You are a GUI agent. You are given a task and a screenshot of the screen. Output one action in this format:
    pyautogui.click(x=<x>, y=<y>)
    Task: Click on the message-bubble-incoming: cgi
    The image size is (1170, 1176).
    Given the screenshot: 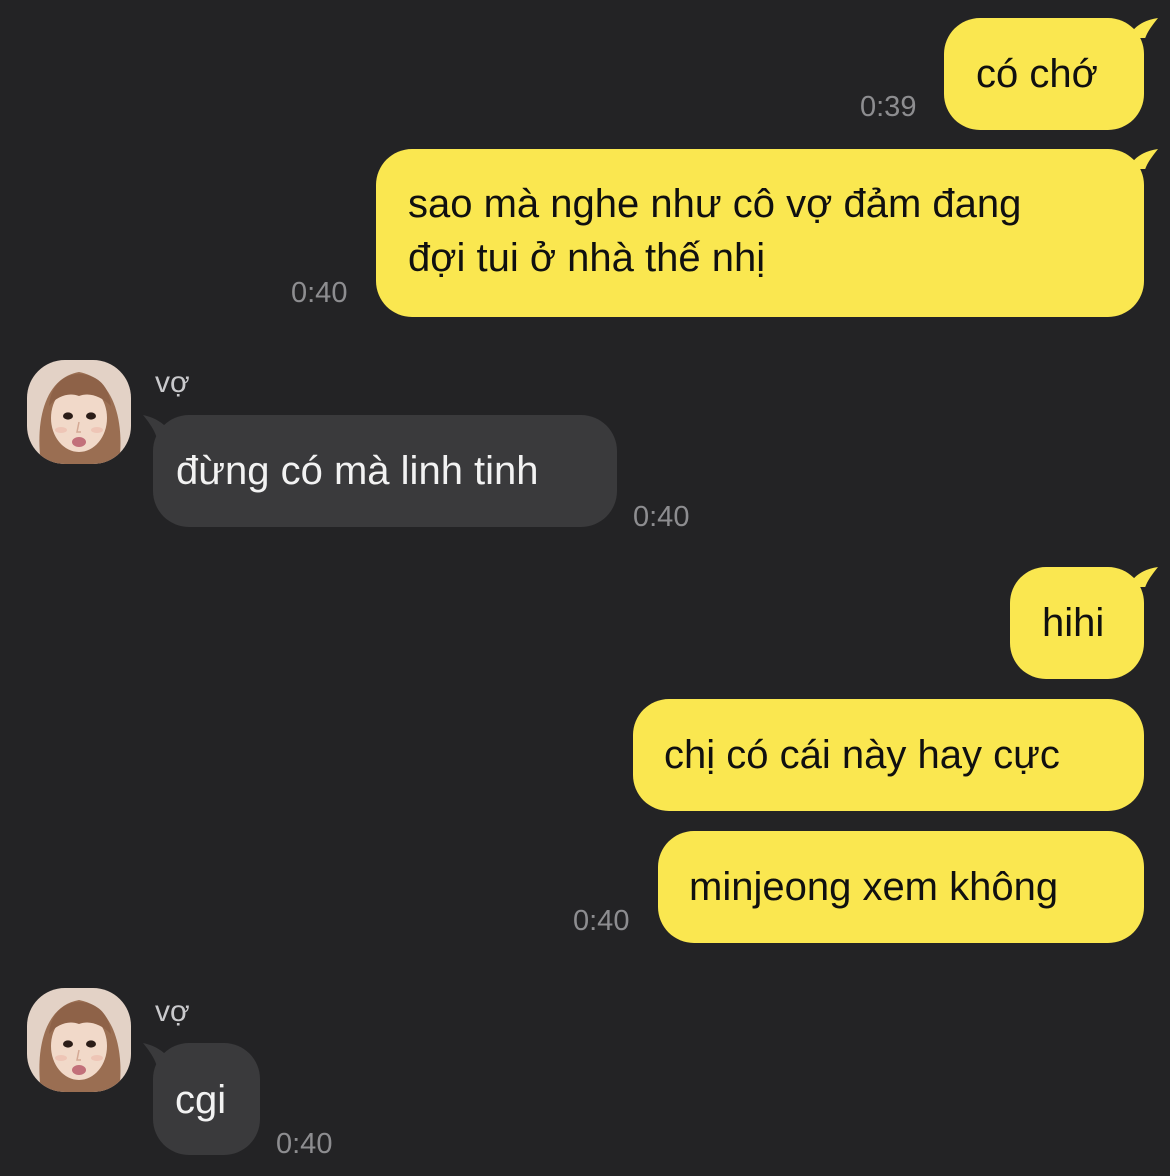 What is the action you would take?
    pyautogui.click(x=206, y=1099)
    